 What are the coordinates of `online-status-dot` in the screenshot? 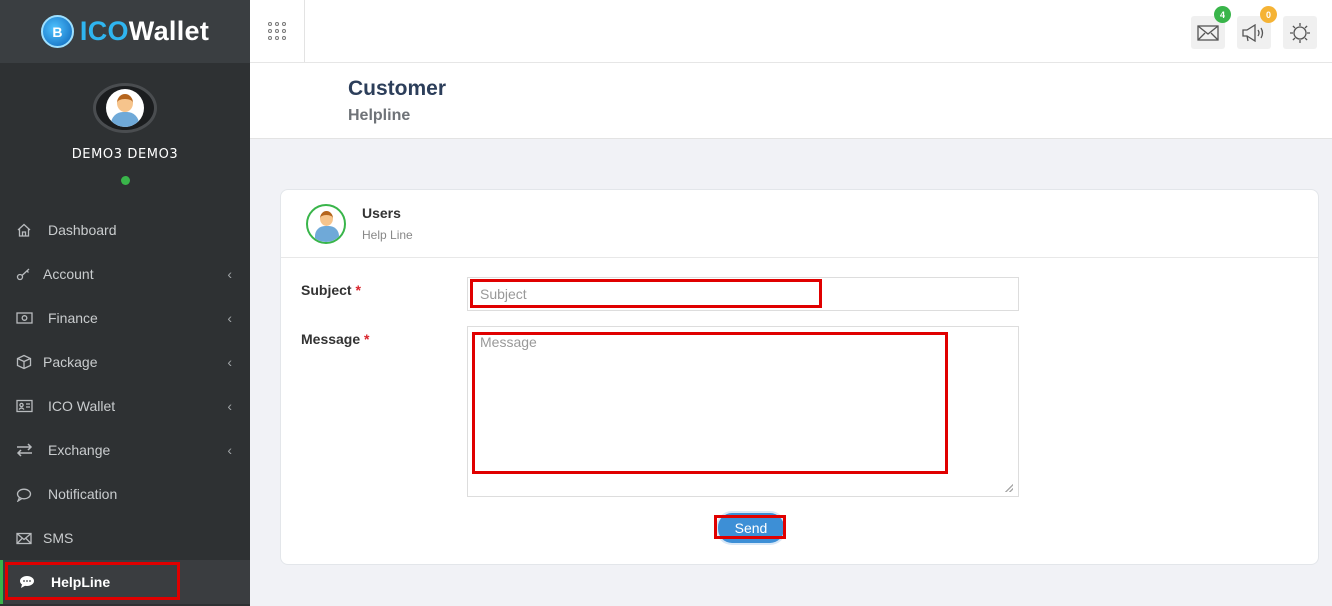 It's located at (125, 180).